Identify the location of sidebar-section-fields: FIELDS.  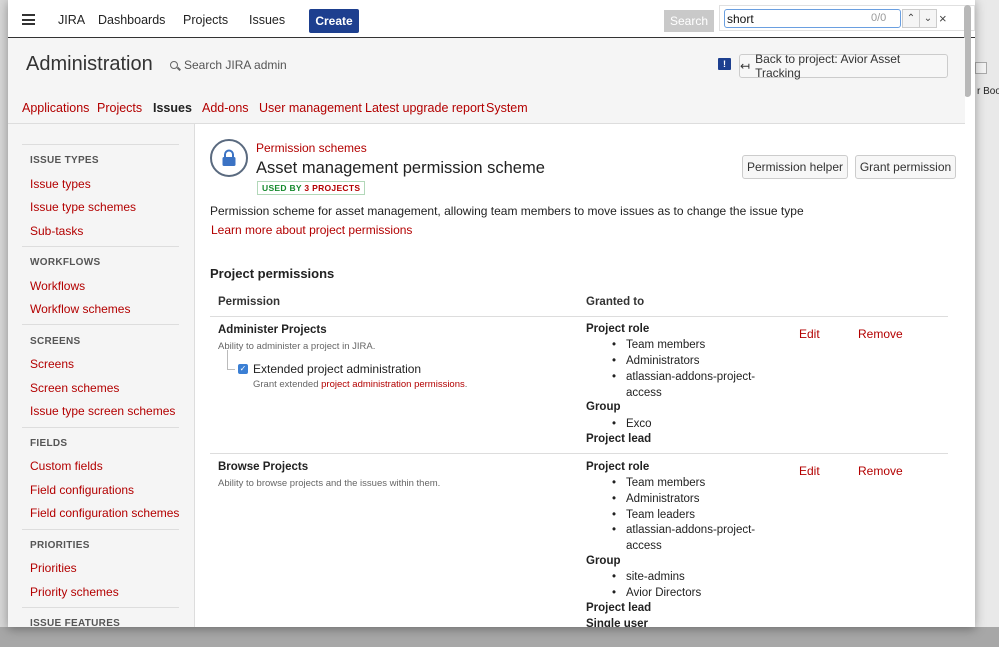
(49, 443).